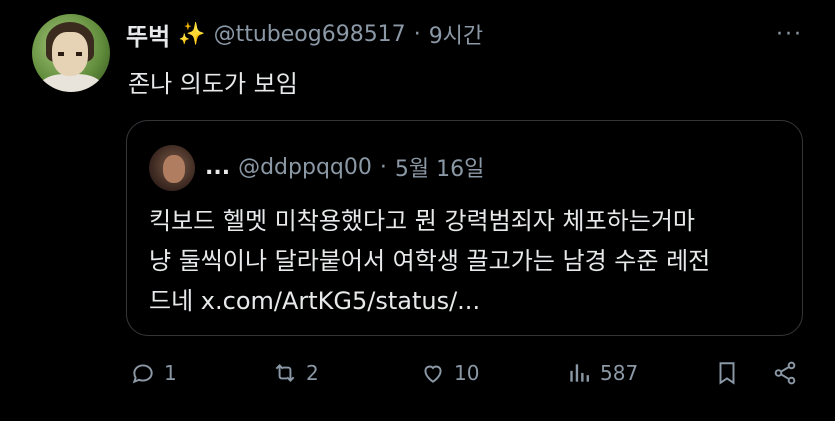 The image size is (835, 421). What do you see at coordinates (467, 373) in the screenshot?
I see `like-count: 10` at bounding box center [467, 373].